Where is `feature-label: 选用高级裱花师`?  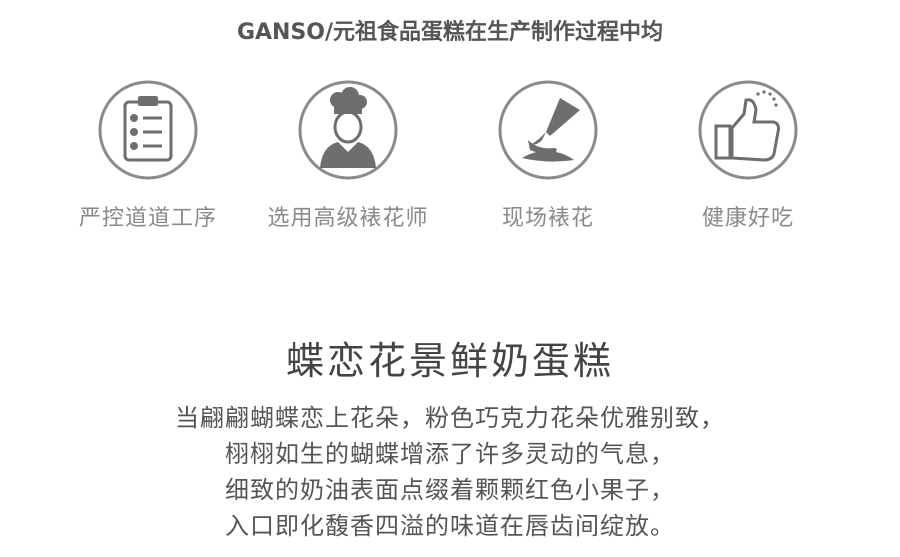
feature-label: 选用高级裱花师 is located at coordinates (348, 218).